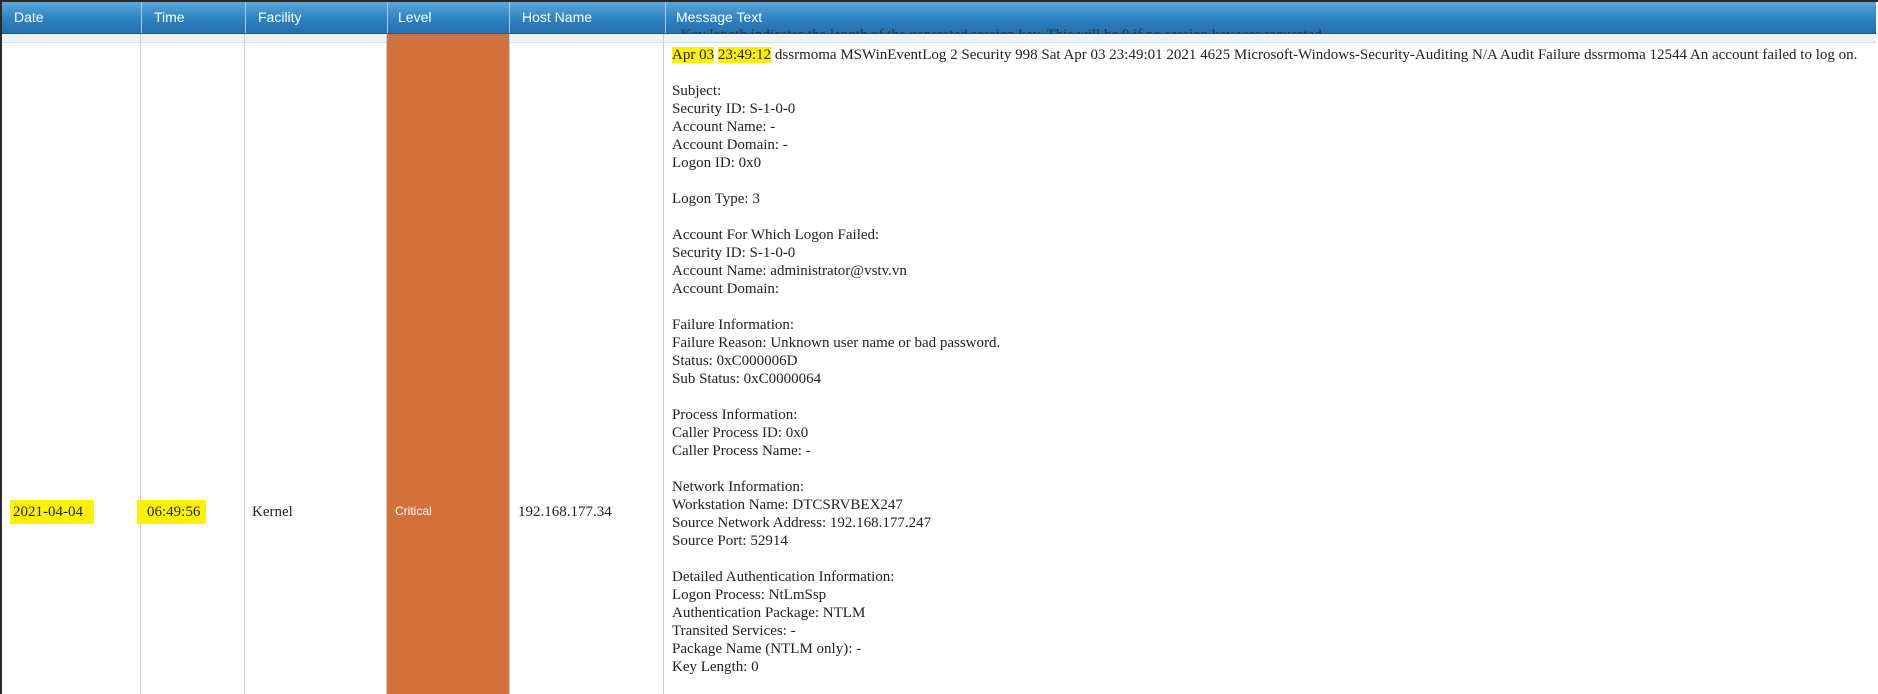  What do you see at coordinates (413, 511) in the screenshot?
I see `row-level: Critical` at bounding box center [413, 511].